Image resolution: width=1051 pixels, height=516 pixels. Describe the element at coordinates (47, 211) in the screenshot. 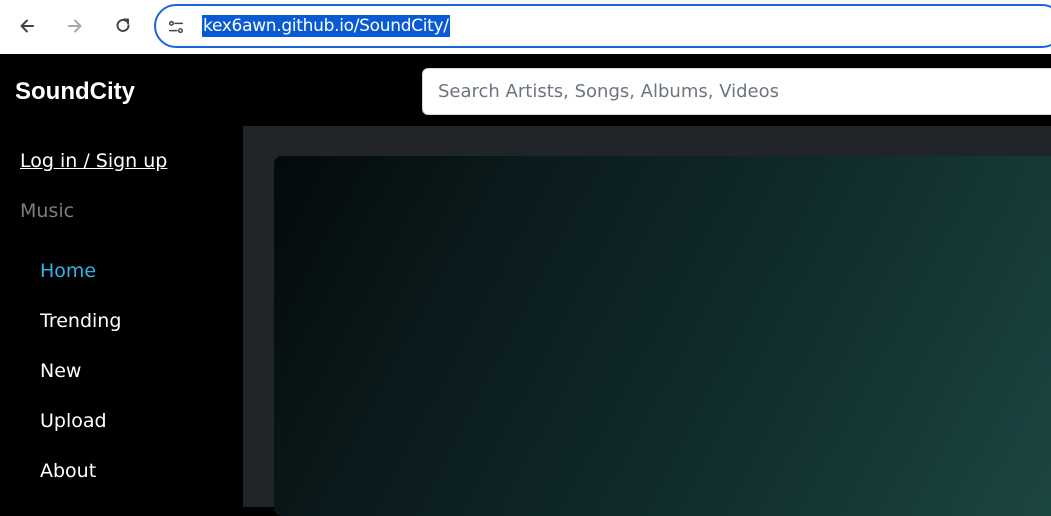

I see `section-label-music: Music` at that location.